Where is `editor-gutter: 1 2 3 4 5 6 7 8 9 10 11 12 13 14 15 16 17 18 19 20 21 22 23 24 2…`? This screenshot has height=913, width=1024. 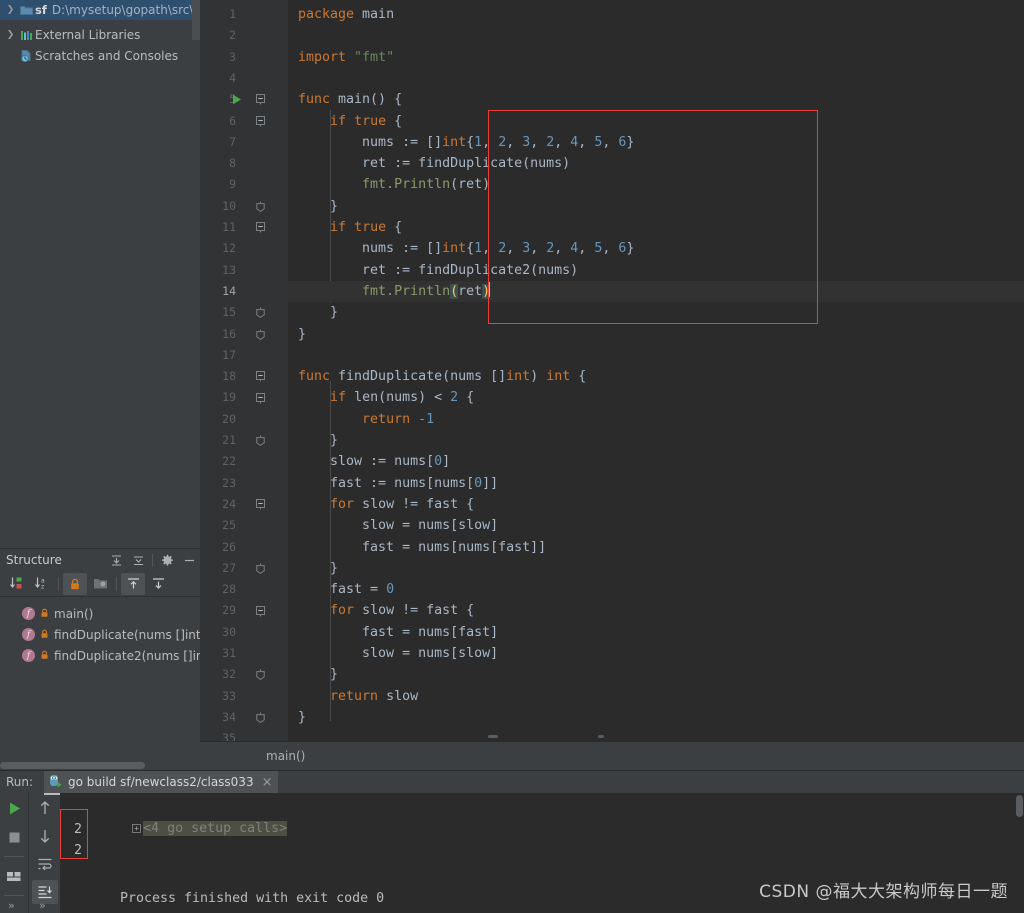
editor-gutter: 1 2 3 4 5 6 7 8 9 10 11 12 13 14 15 16 17 18 19 20 21 22 23 24 2… is located at coordinates (244, 370).